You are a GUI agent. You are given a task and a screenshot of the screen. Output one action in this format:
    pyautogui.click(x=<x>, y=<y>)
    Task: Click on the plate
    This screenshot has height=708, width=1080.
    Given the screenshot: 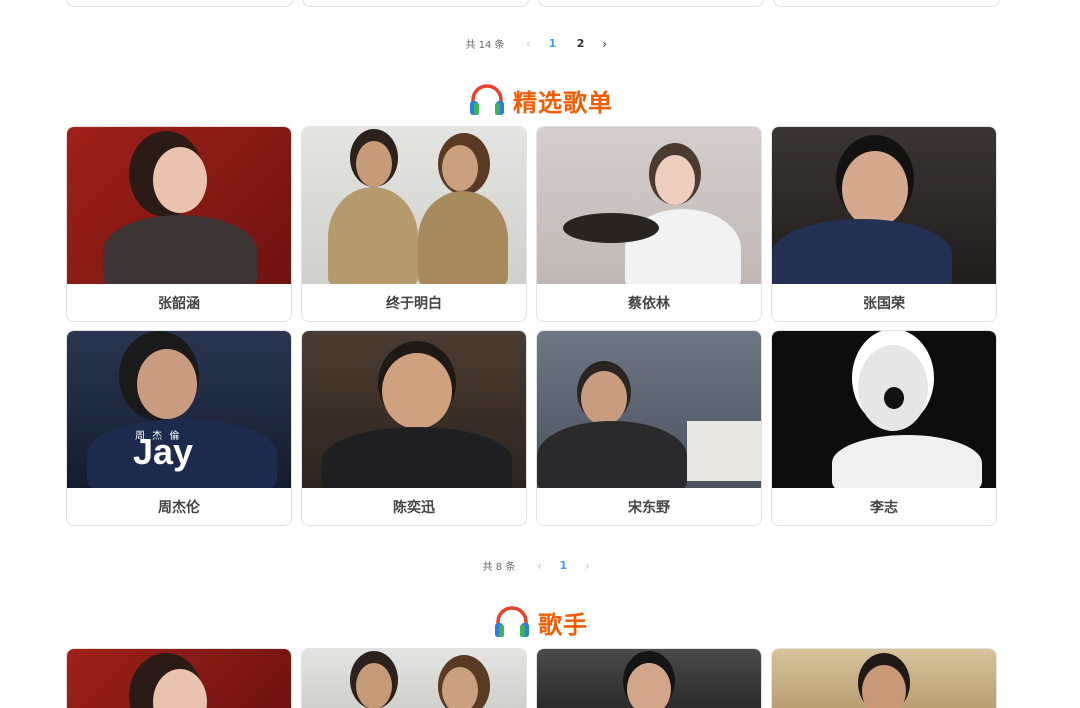 What is the action you would take?
    pyautogui.click(x=611, y=228)
    